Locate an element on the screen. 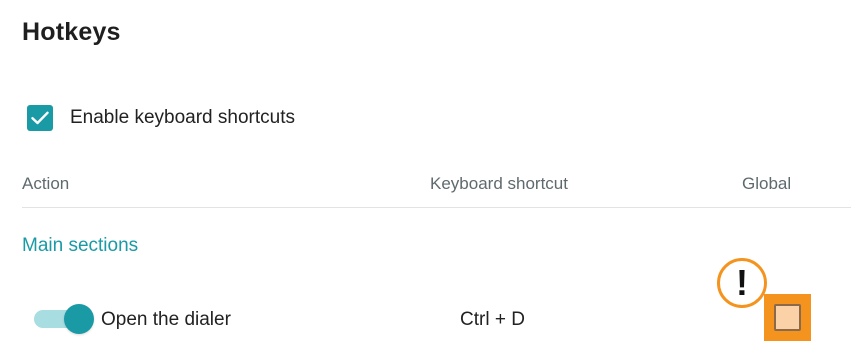  exclamation-icon: ! is located at coordinates (742, 283).